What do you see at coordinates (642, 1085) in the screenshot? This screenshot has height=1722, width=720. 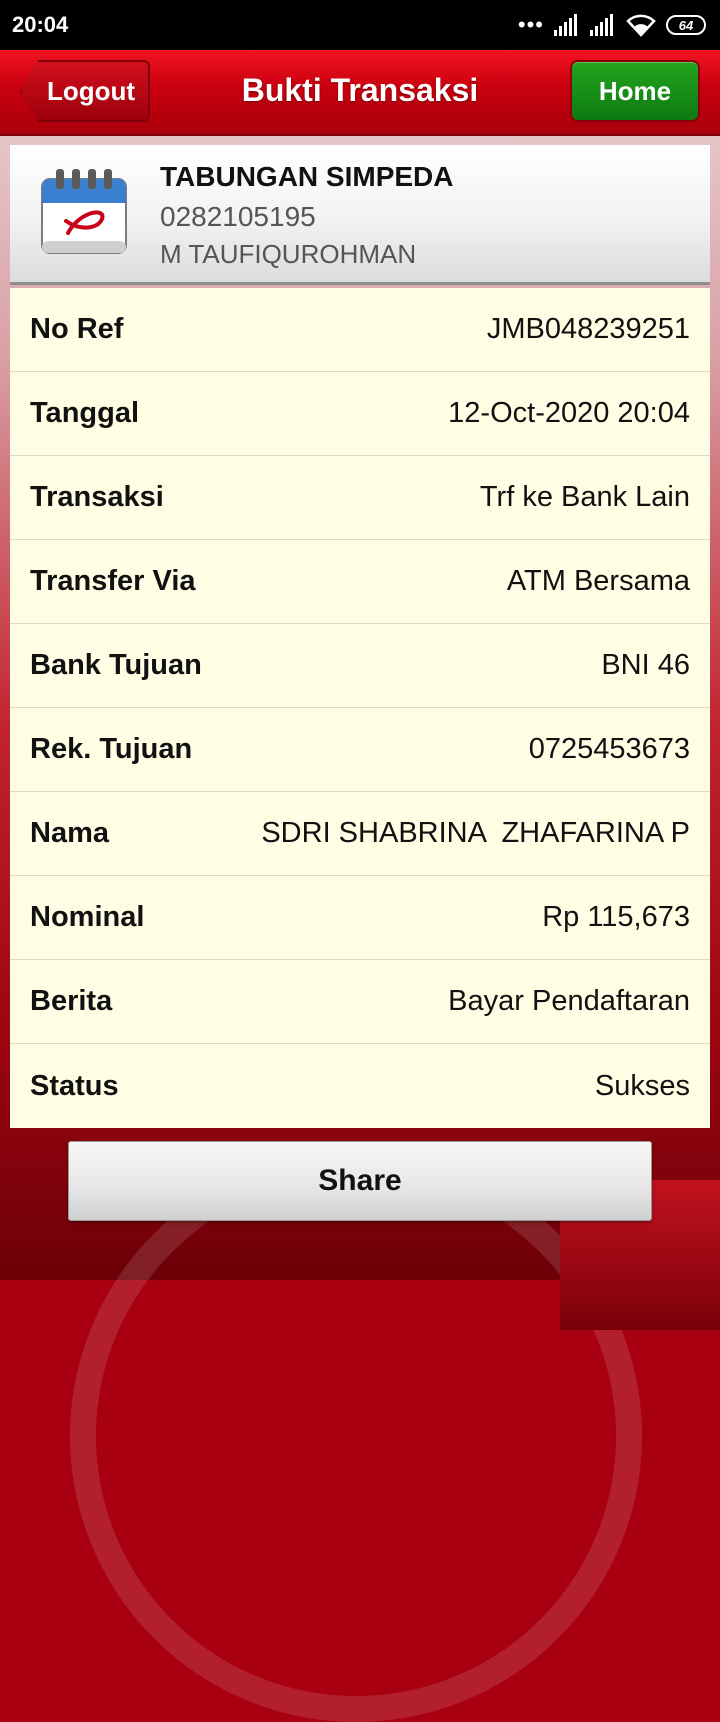 I see `detail-value: Sukses` at bounding box center [642, 1085].